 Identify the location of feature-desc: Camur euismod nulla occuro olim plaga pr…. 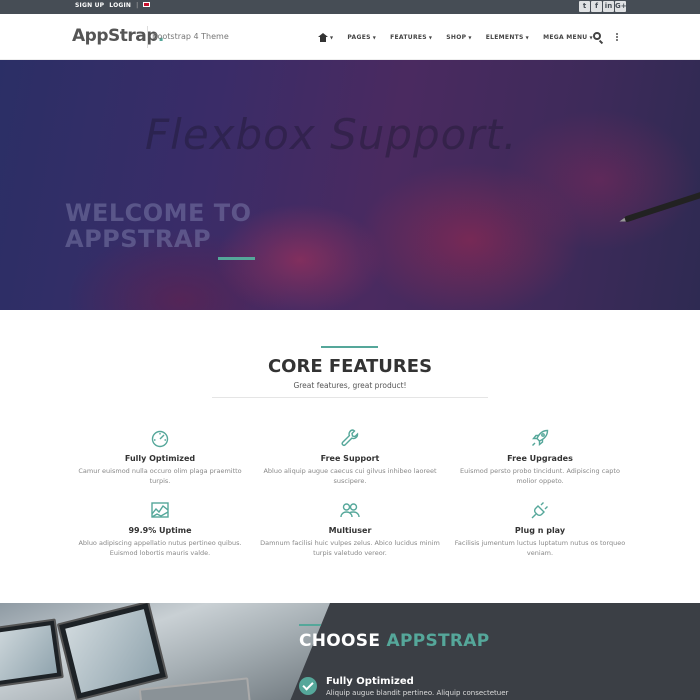
(160, 476).